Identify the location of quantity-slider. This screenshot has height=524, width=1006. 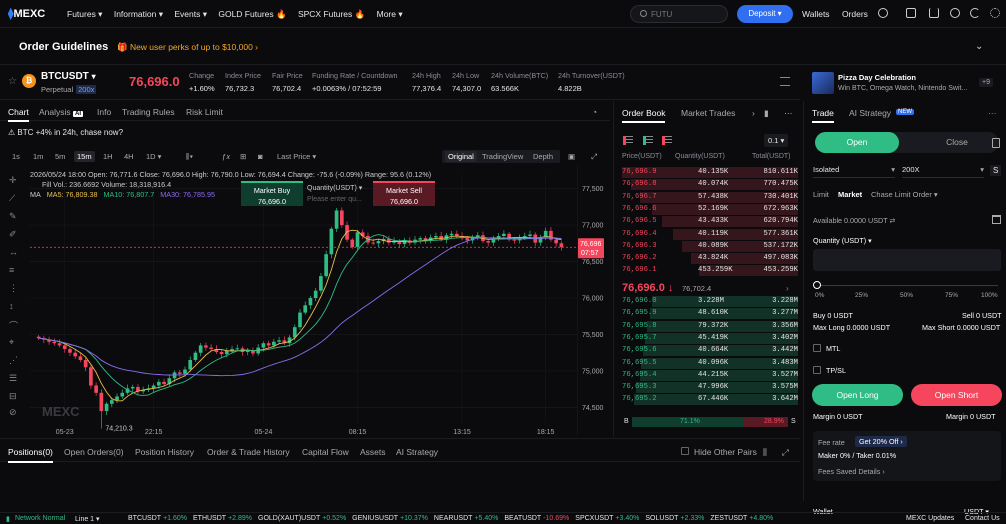
(907, 285).